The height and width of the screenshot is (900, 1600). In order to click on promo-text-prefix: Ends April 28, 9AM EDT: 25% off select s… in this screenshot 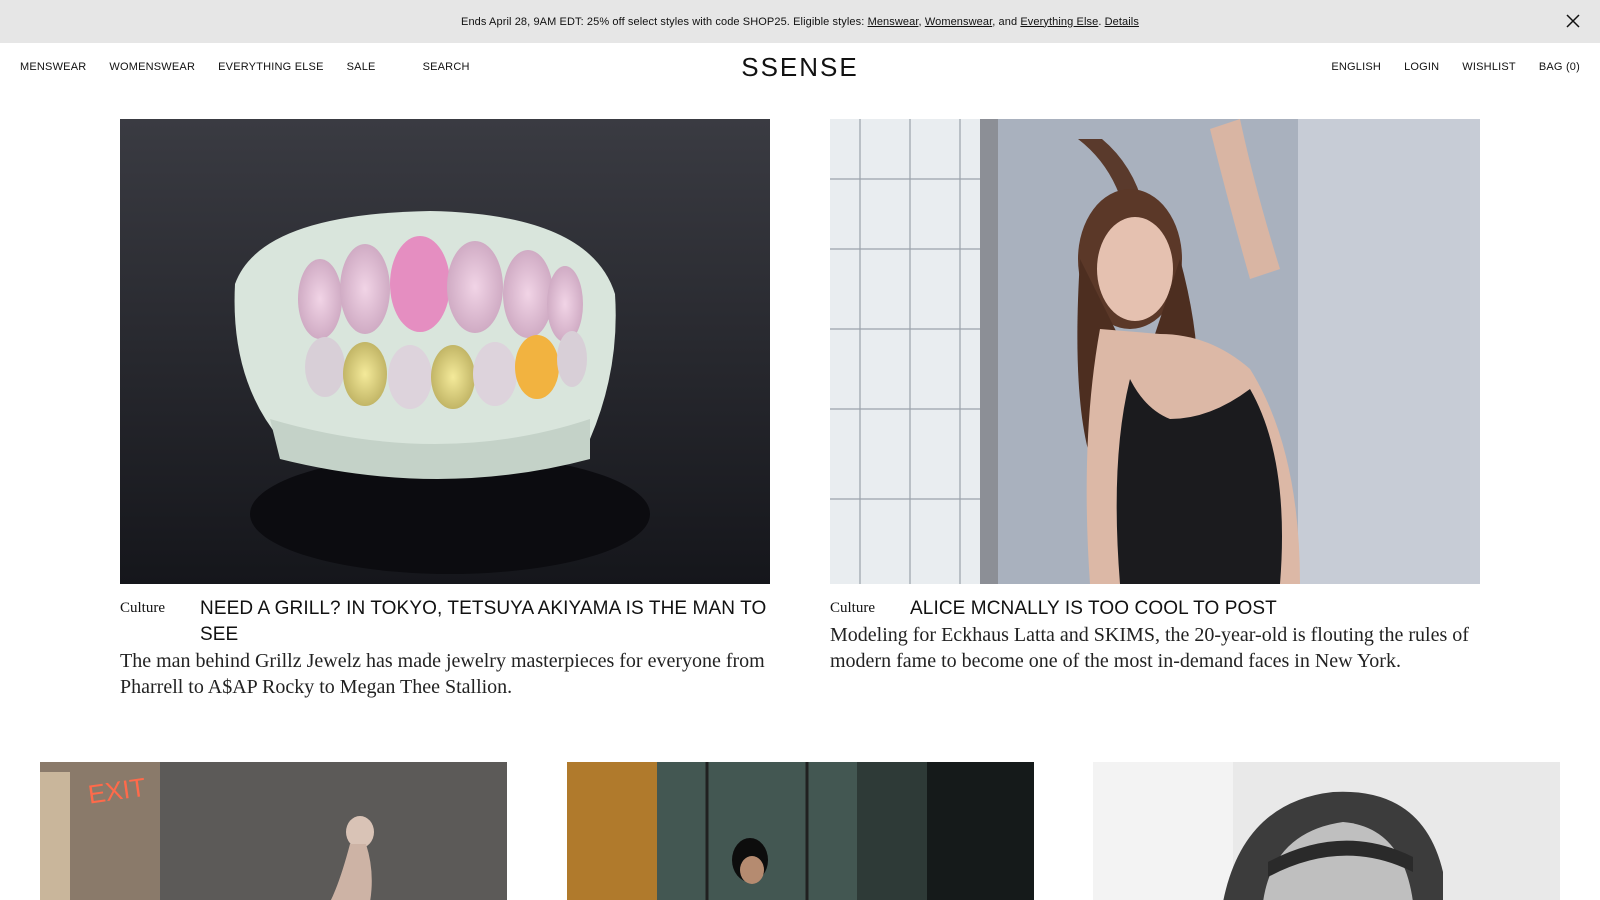, I will do `click(664, 21)`.